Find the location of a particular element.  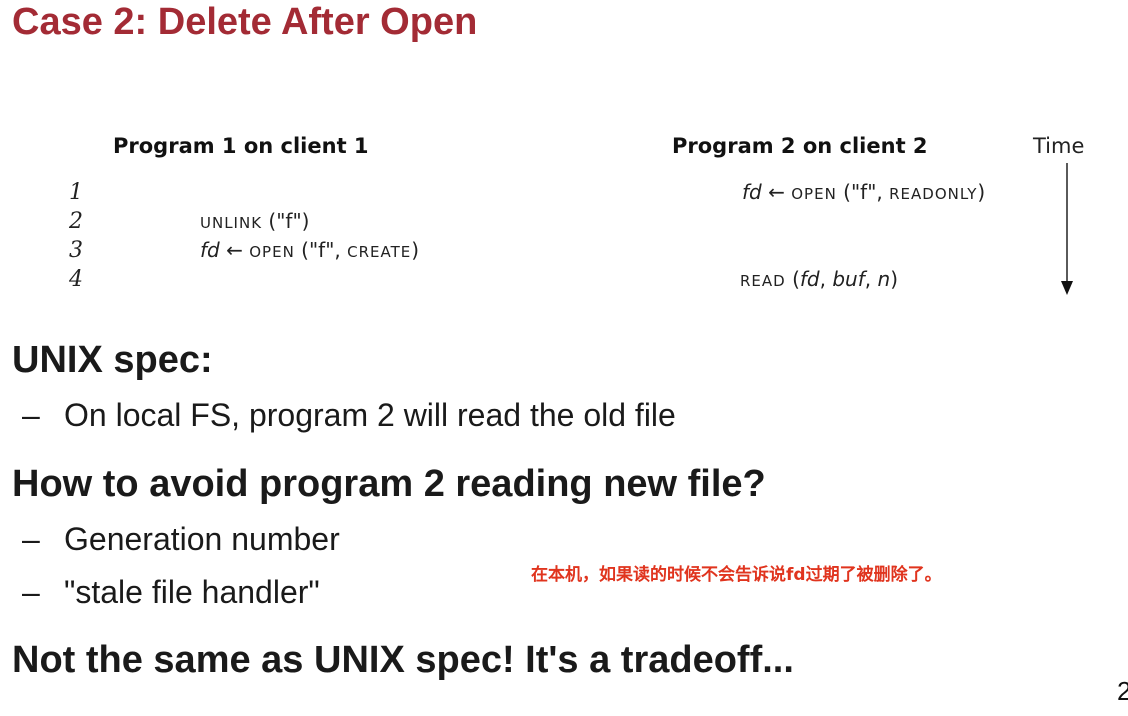

program-2-header: Program 2 on client 2 is located at coordinates (800, 146).